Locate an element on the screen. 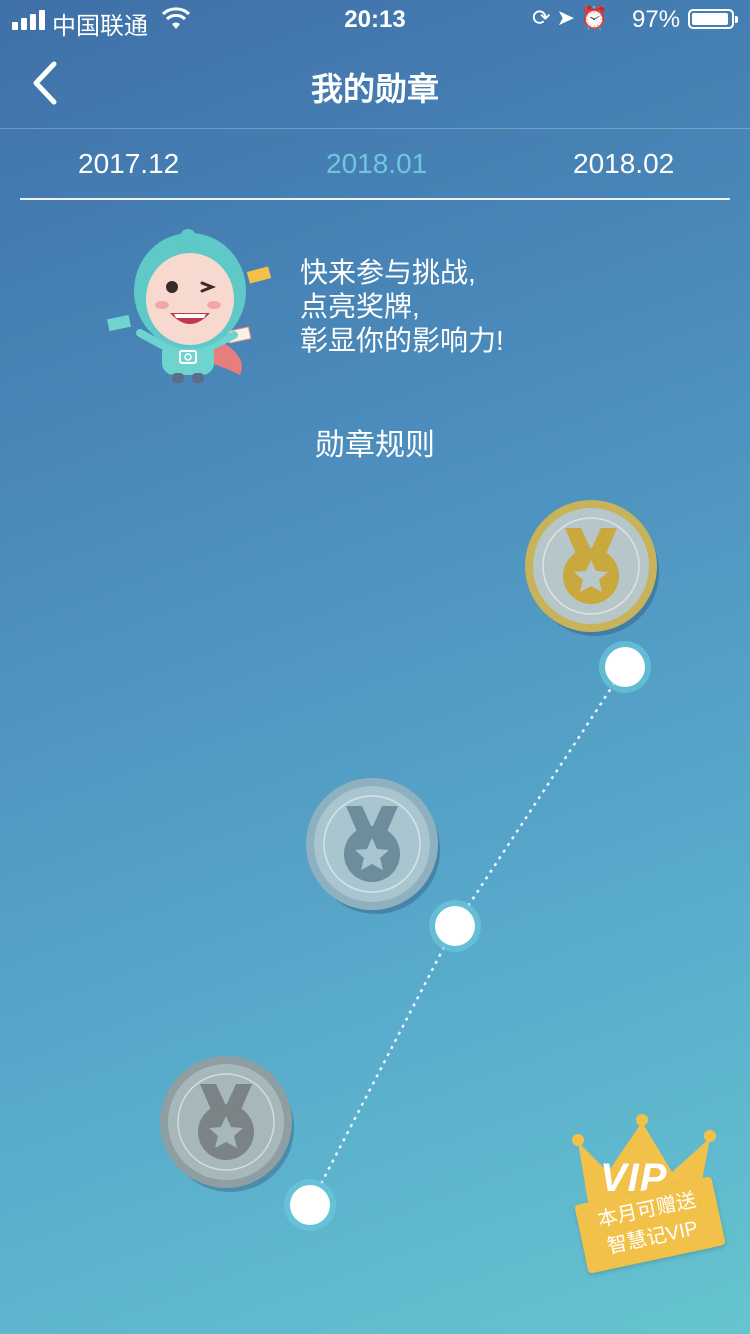 Image resolution: width=750 pixels, height=1334 pixels. vip-gift-badge: VIP 本月可赠送 智慧记VIP is located at coordinates (647, 1200).